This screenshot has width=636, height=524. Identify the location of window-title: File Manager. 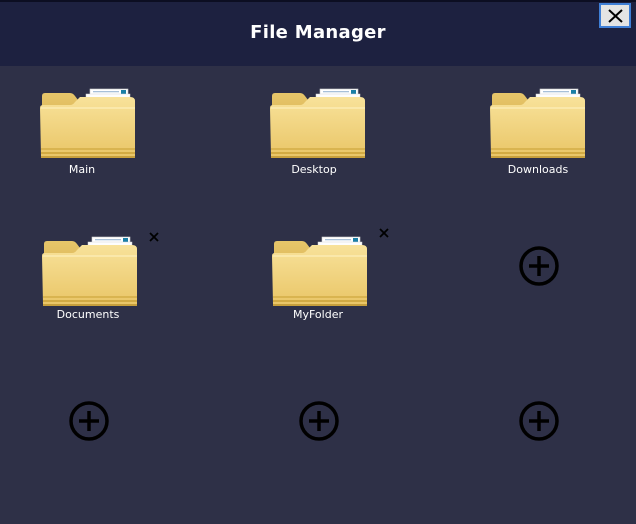
(318, 32).